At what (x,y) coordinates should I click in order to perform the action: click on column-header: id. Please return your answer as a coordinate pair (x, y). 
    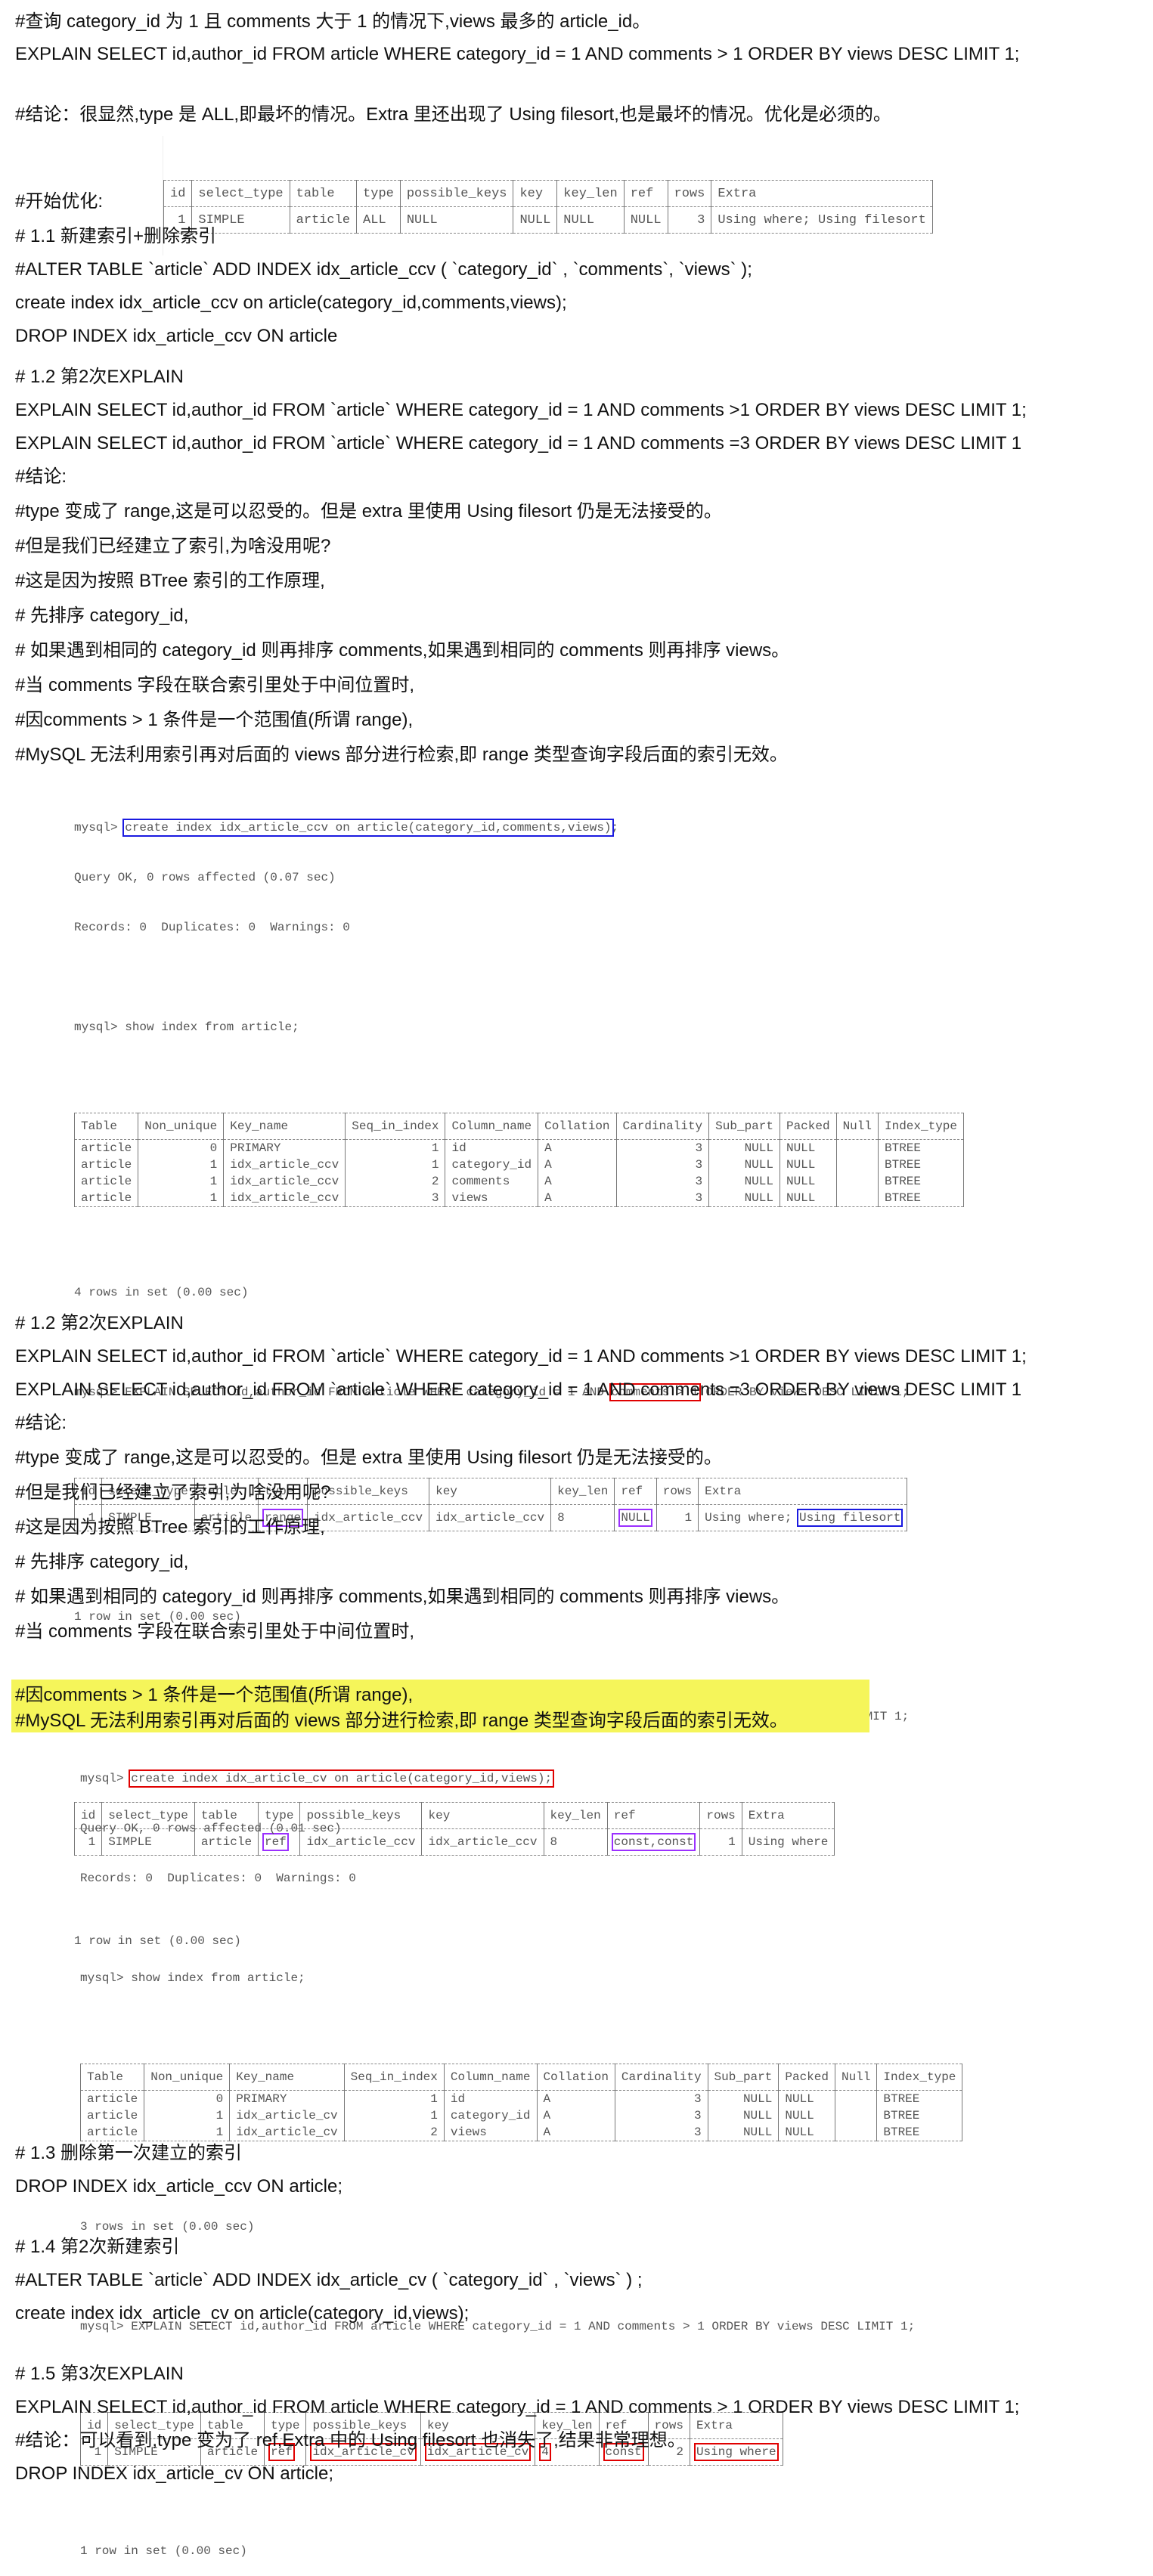
    Looking at the image, I should click on (178, 193).